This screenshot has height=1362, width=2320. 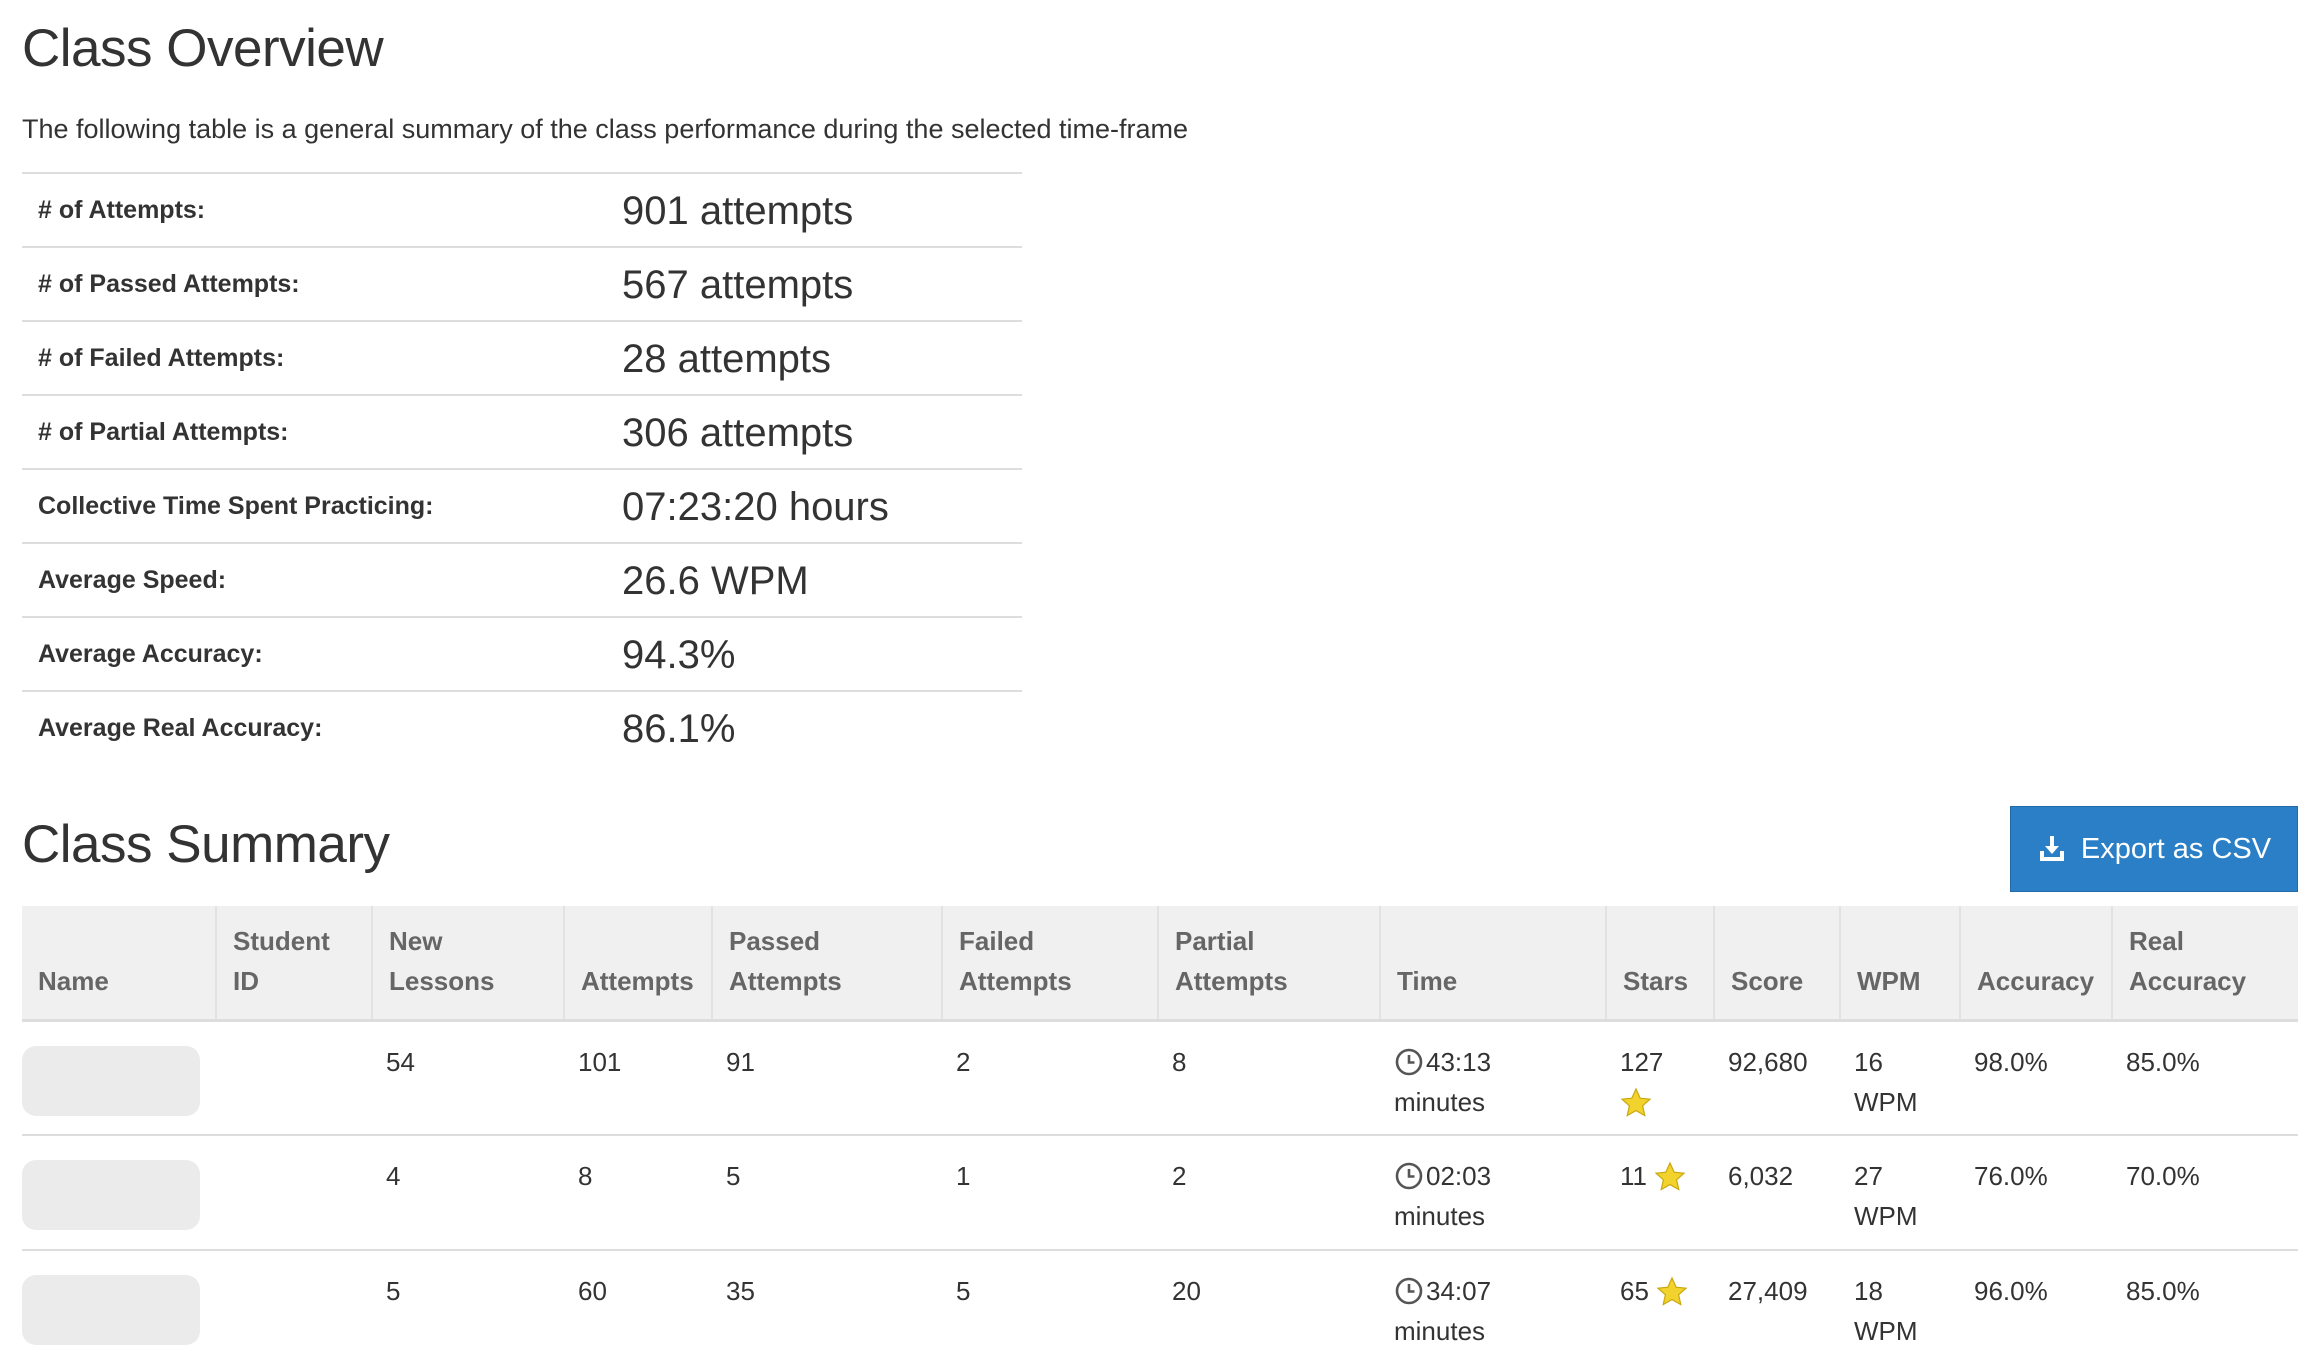 What do you see at coordinates (522, 432) in the screenshot?
I see `overview-row: # of Partial Attempts: 306 attempts` at bounding box center [522, 432].